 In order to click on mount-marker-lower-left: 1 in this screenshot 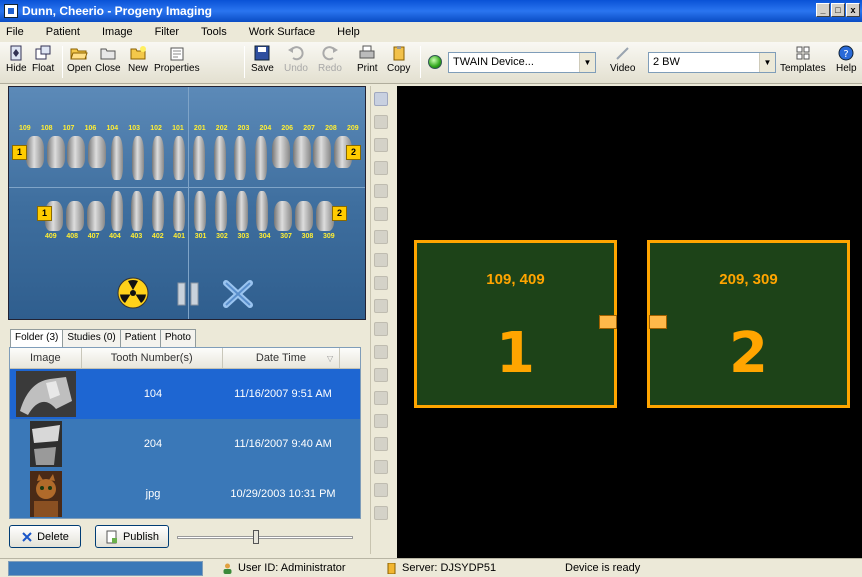, I will do `click(44, 213)`.